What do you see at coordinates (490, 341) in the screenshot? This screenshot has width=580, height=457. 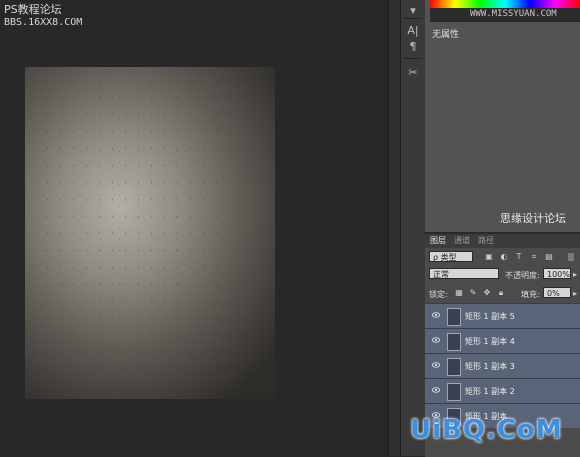 I see `layer-name: 矩形 1 副本 4` at bounding box center [490, 341].